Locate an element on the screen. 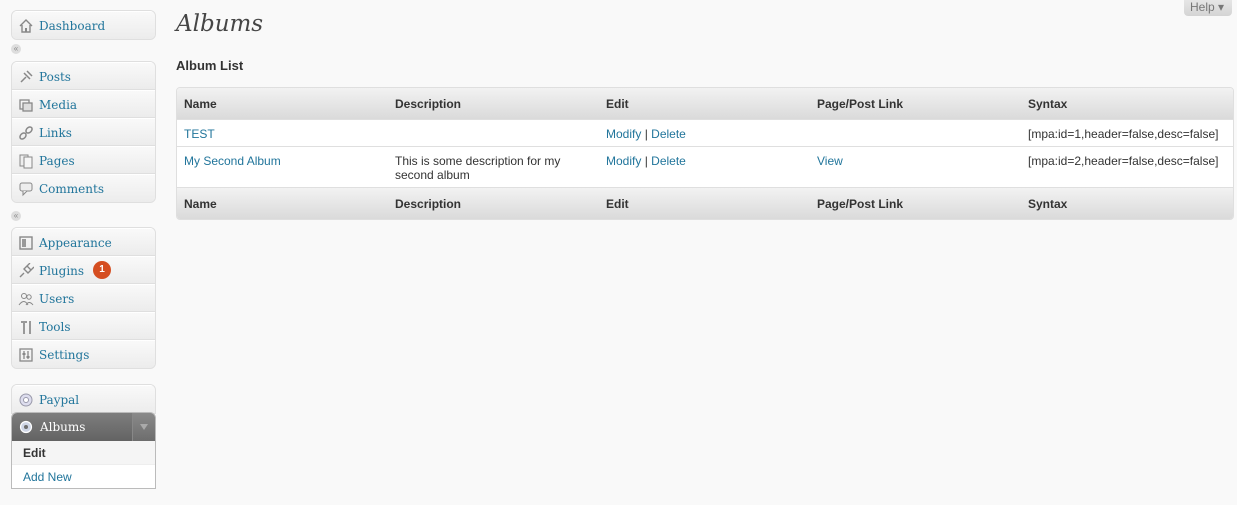 Image resolution: width=1237 pixels, height=505 pixels. column-footer-edit: Edit is located at coordinates (617, 204).